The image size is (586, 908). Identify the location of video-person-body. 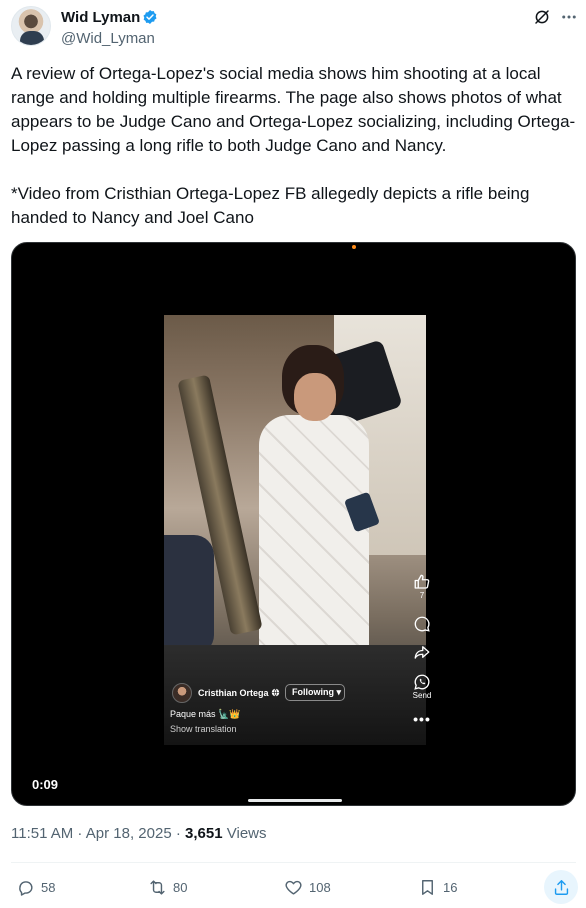
(314, 535).